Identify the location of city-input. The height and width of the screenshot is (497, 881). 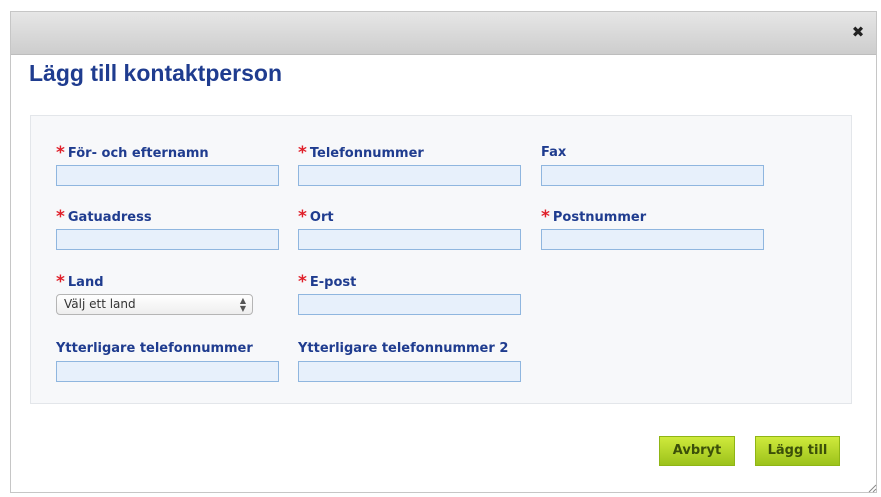
(409, 239).